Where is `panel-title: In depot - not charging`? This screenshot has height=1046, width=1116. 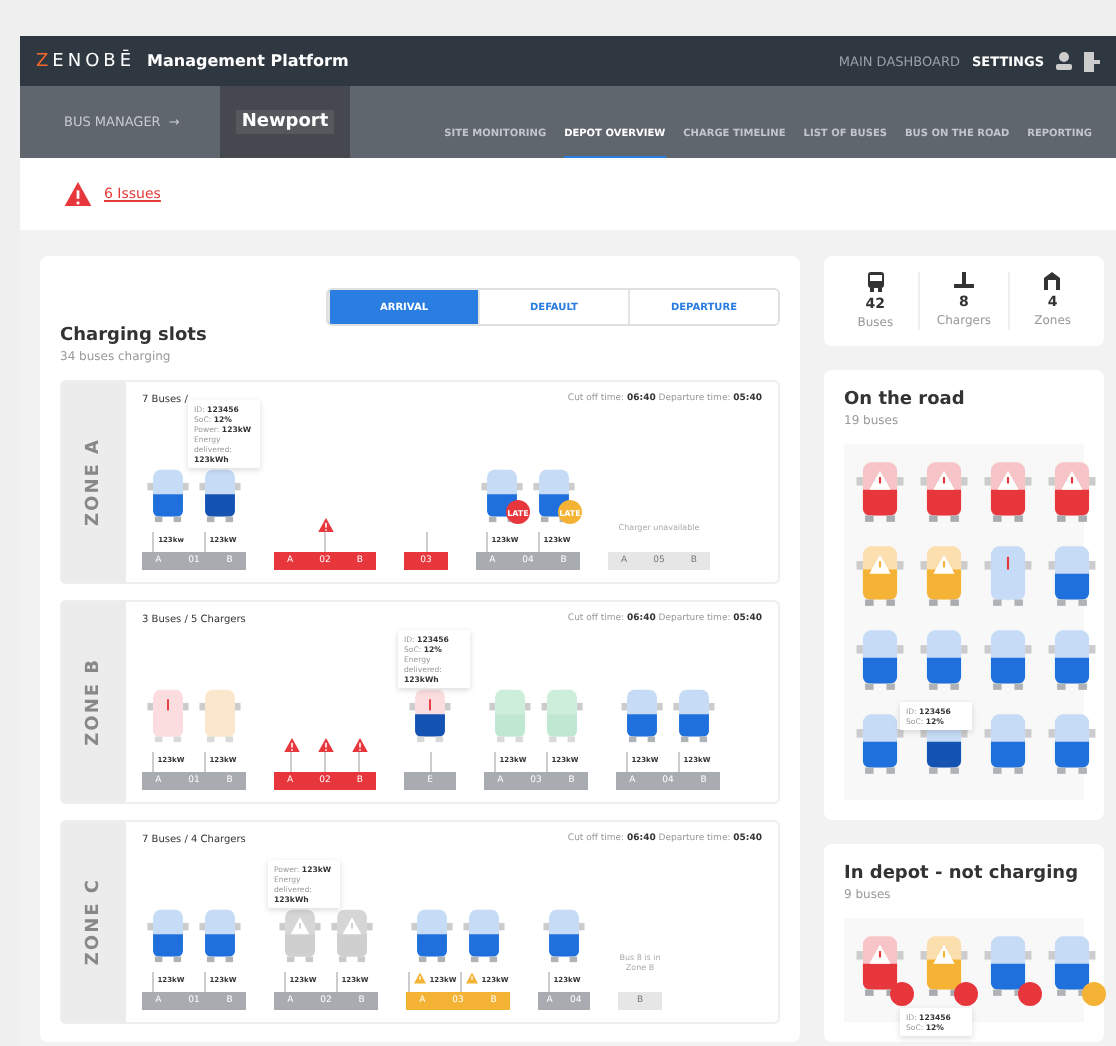 panel-title: In depot - not charging is located at coordinates (962, 874).